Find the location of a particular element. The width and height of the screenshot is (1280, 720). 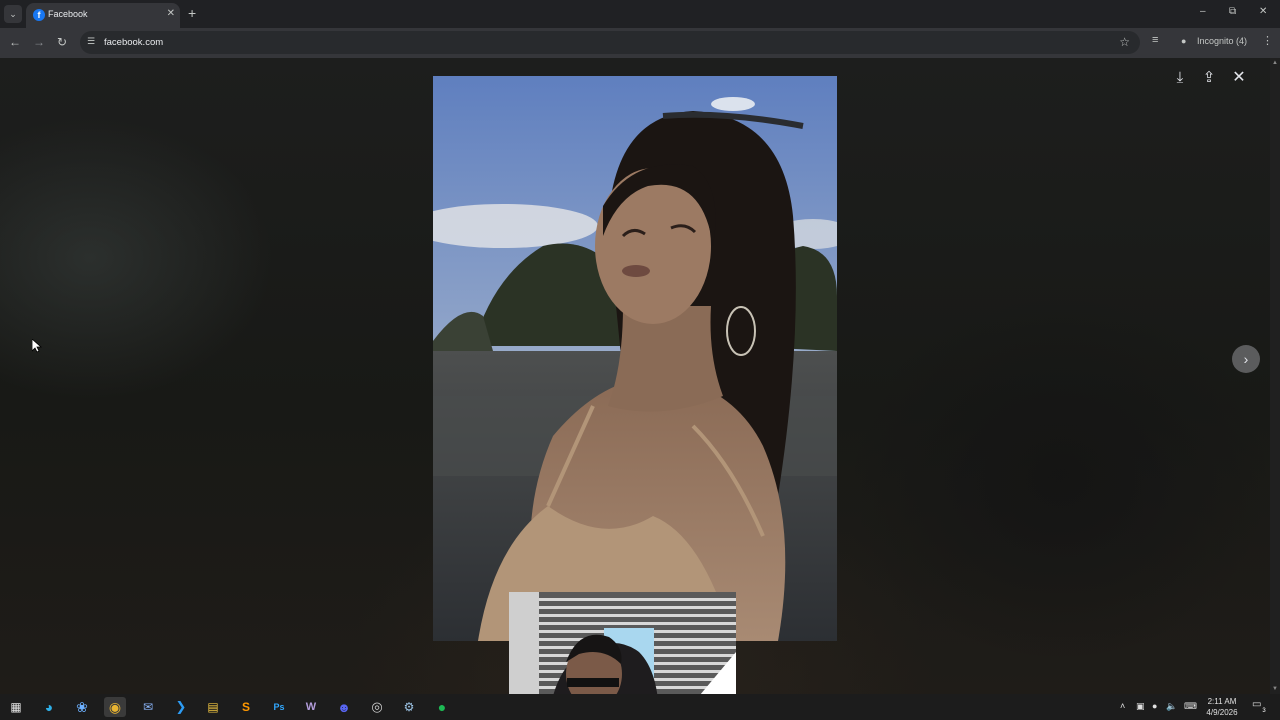

page-scrollbar: ▲ ▼ is located at coordinates (1275, 376).